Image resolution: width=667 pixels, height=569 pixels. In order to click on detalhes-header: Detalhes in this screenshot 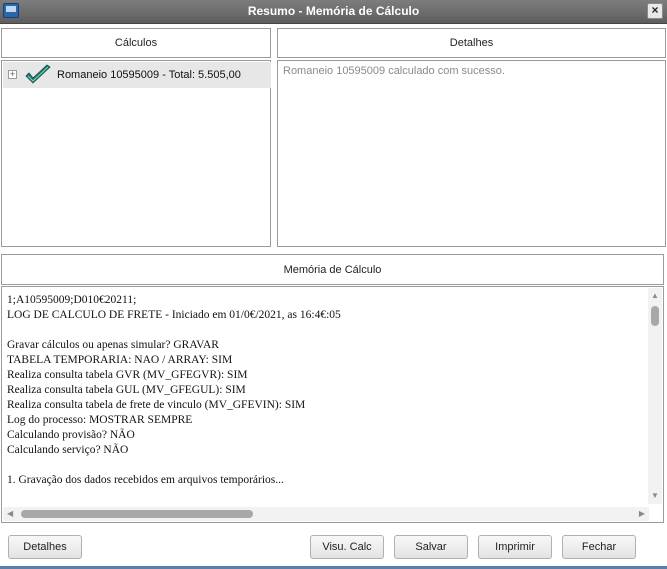, I will do `click(471, 43)`.